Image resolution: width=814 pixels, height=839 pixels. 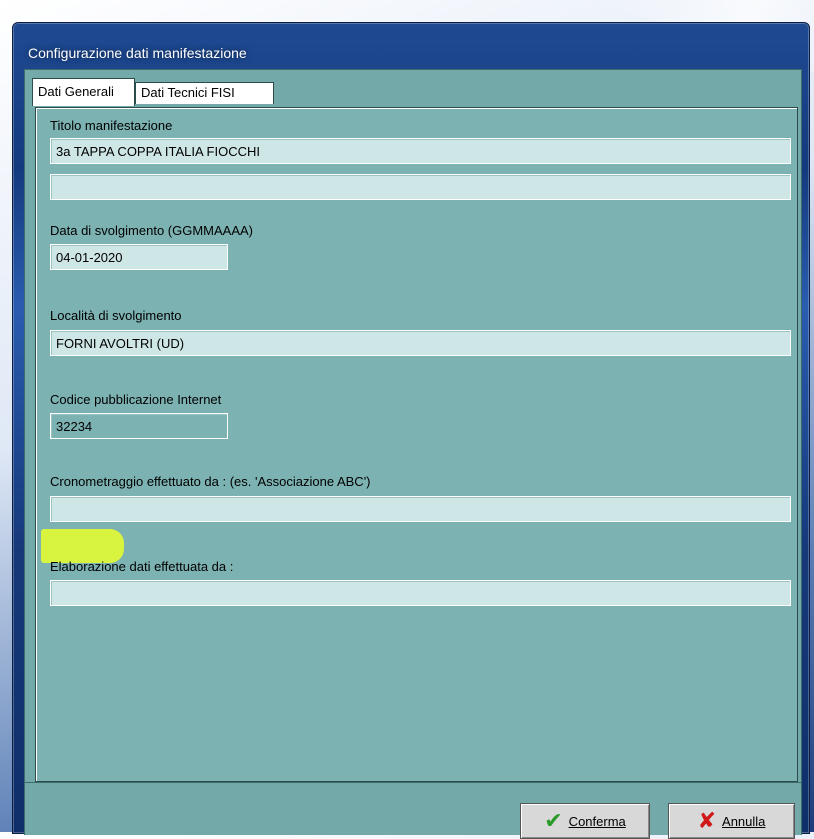 I want to click on codice-input, so click(x=139, y=426).